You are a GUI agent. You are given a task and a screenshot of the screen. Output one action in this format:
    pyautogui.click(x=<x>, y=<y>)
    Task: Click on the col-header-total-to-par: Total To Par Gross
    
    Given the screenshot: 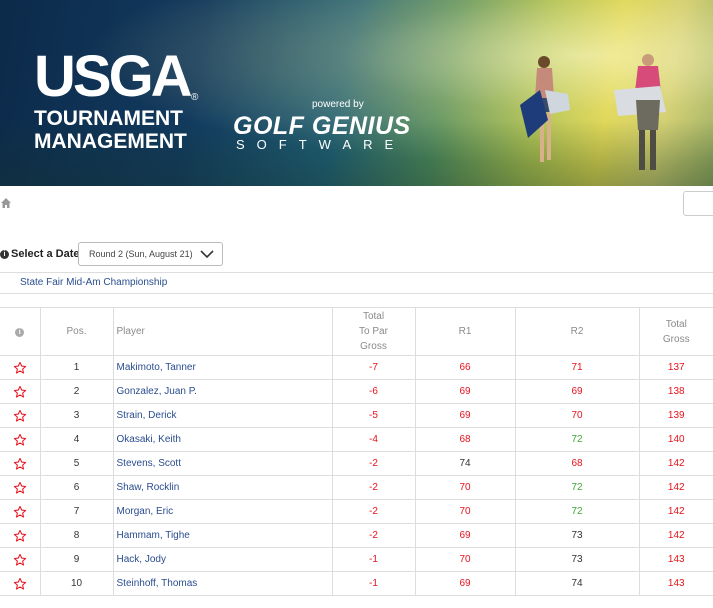 What is the action you would take?
    pyautogui.click(x=373, y=331)
    